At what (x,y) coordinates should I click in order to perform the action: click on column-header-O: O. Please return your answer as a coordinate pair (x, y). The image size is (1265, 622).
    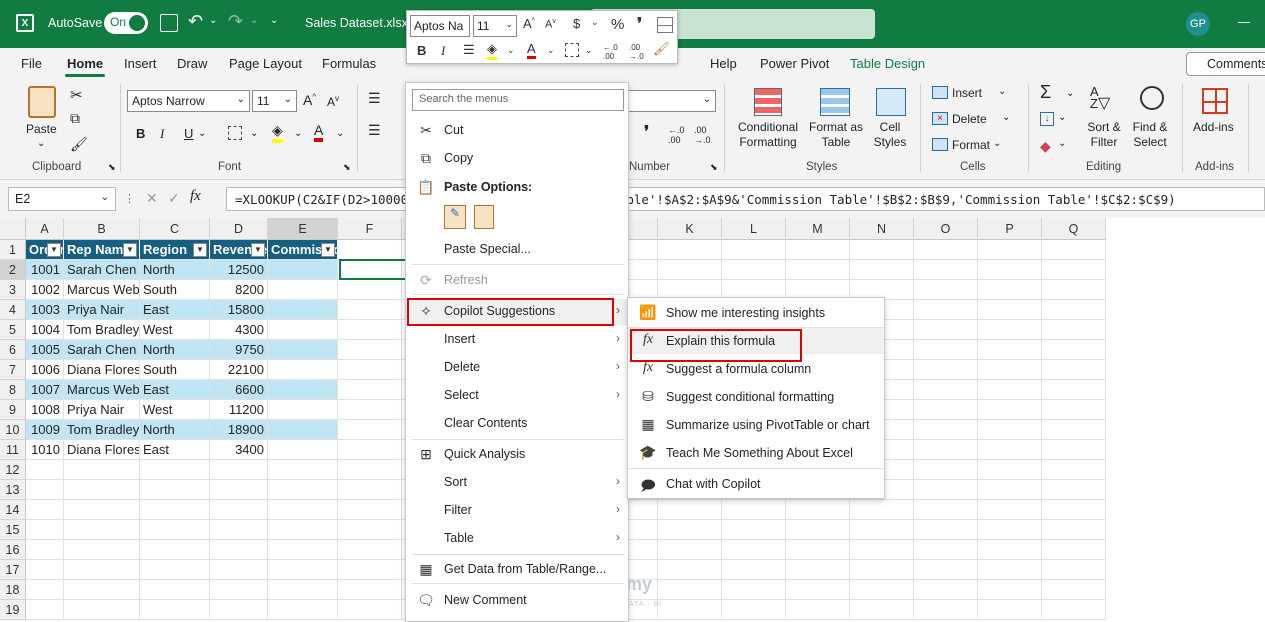
    Looking at the image, I should click on (946, 229).